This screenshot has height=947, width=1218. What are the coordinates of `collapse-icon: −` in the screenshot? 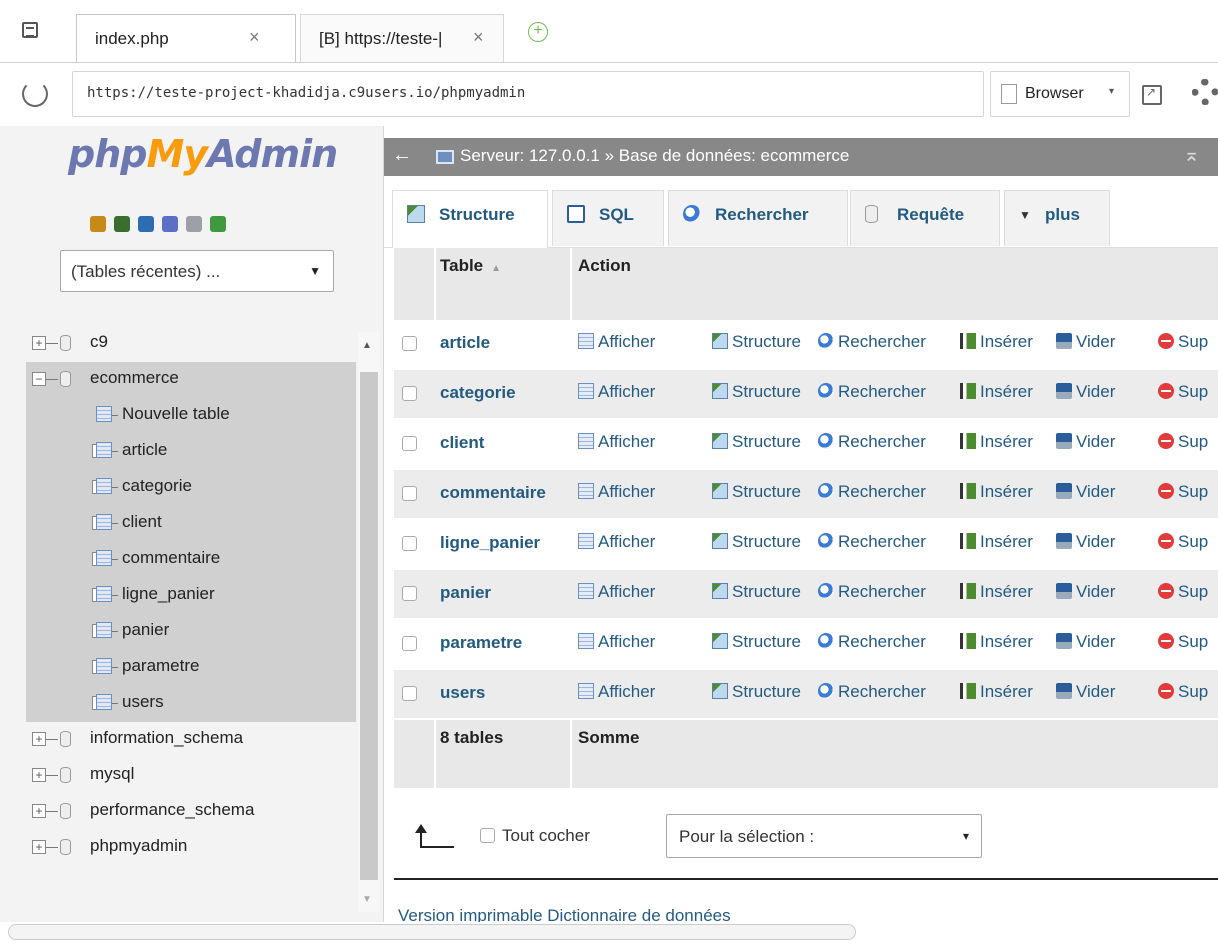 It's located at (39, 379).